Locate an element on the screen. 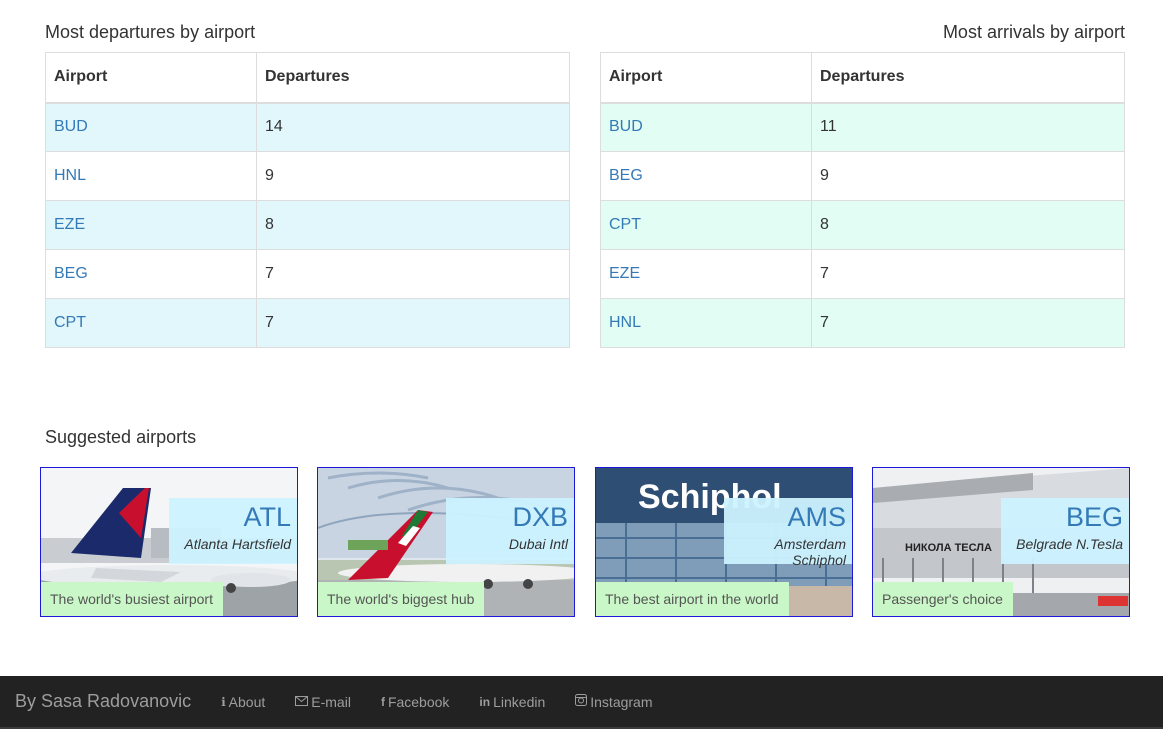 The width and height of the screenshot is (1163, 729). footer-link-label: Facebook is located at coordinates (418, 701).